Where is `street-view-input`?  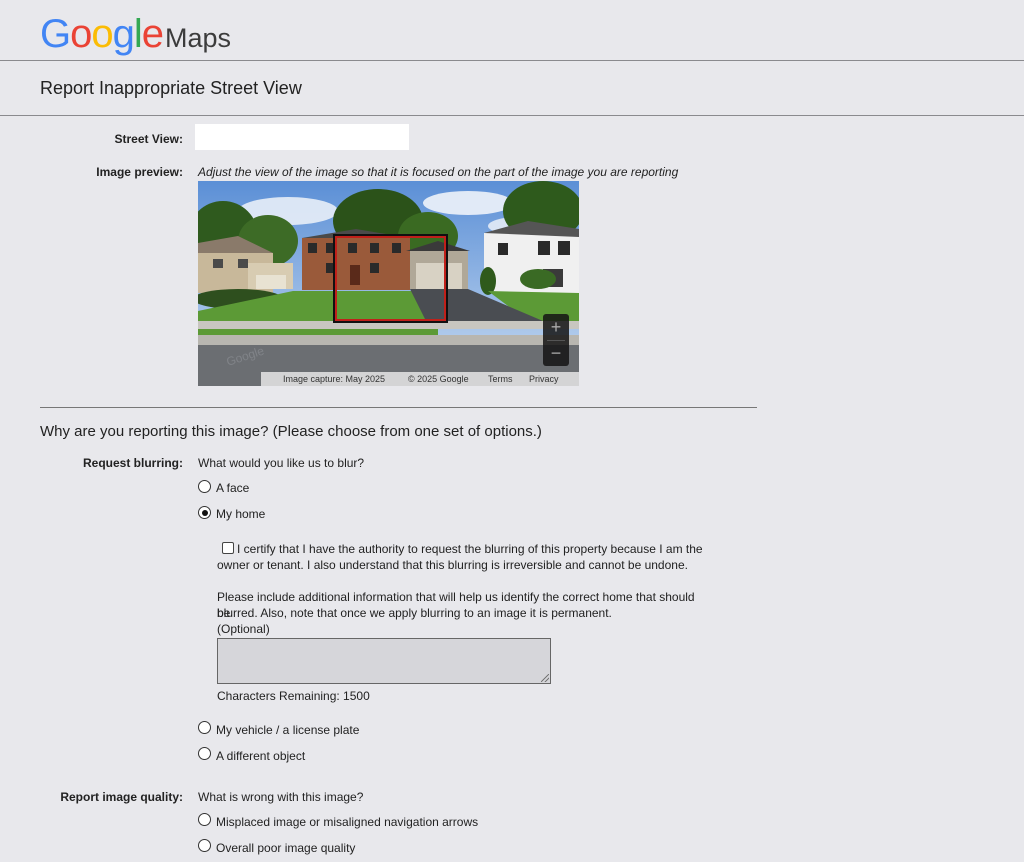
street-view-input is located at coordinates (302, 137).